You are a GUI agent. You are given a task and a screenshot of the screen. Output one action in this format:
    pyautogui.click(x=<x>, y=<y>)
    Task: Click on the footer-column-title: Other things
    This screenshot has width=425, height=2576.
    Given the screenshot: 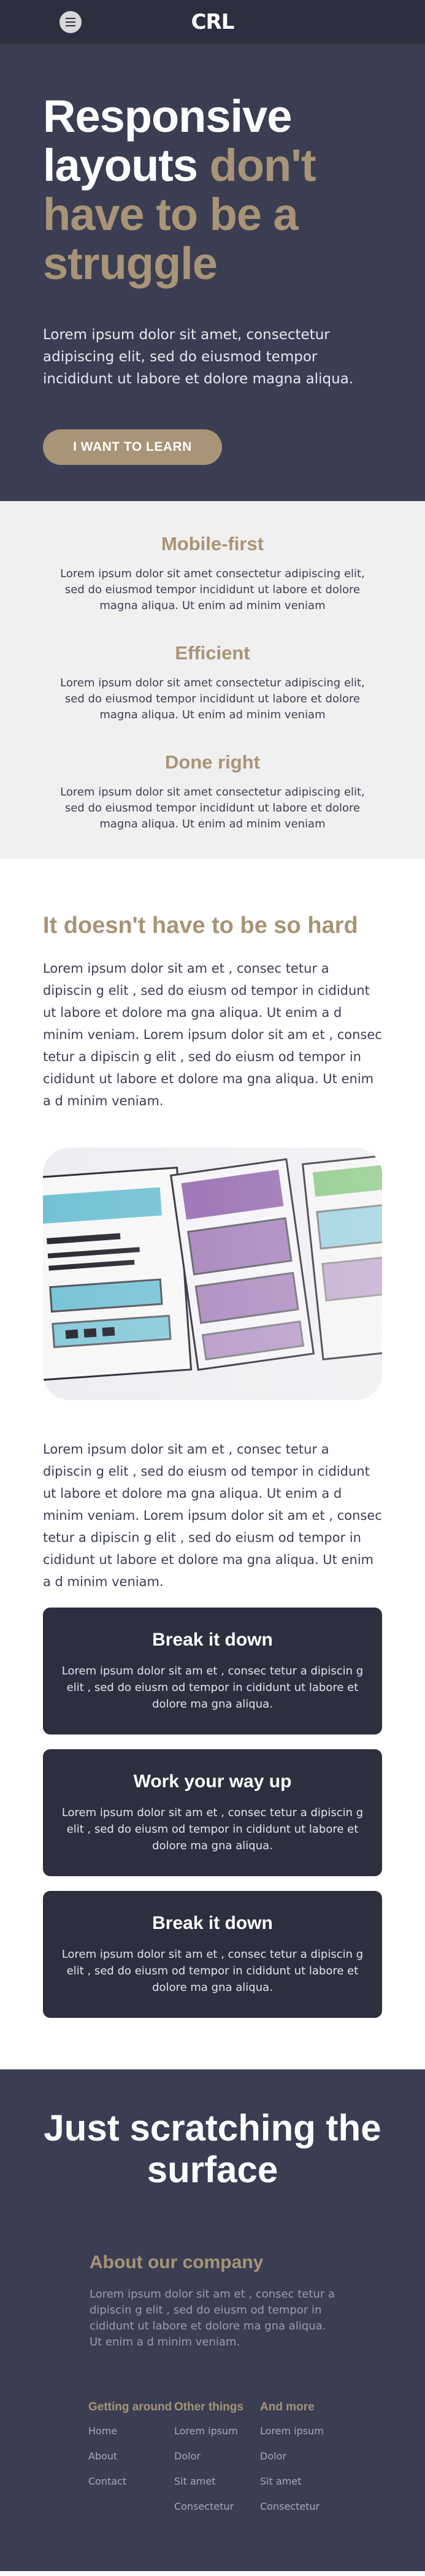 What is the action you would take?
    pyautogui.click(x=209, y=2407)
    